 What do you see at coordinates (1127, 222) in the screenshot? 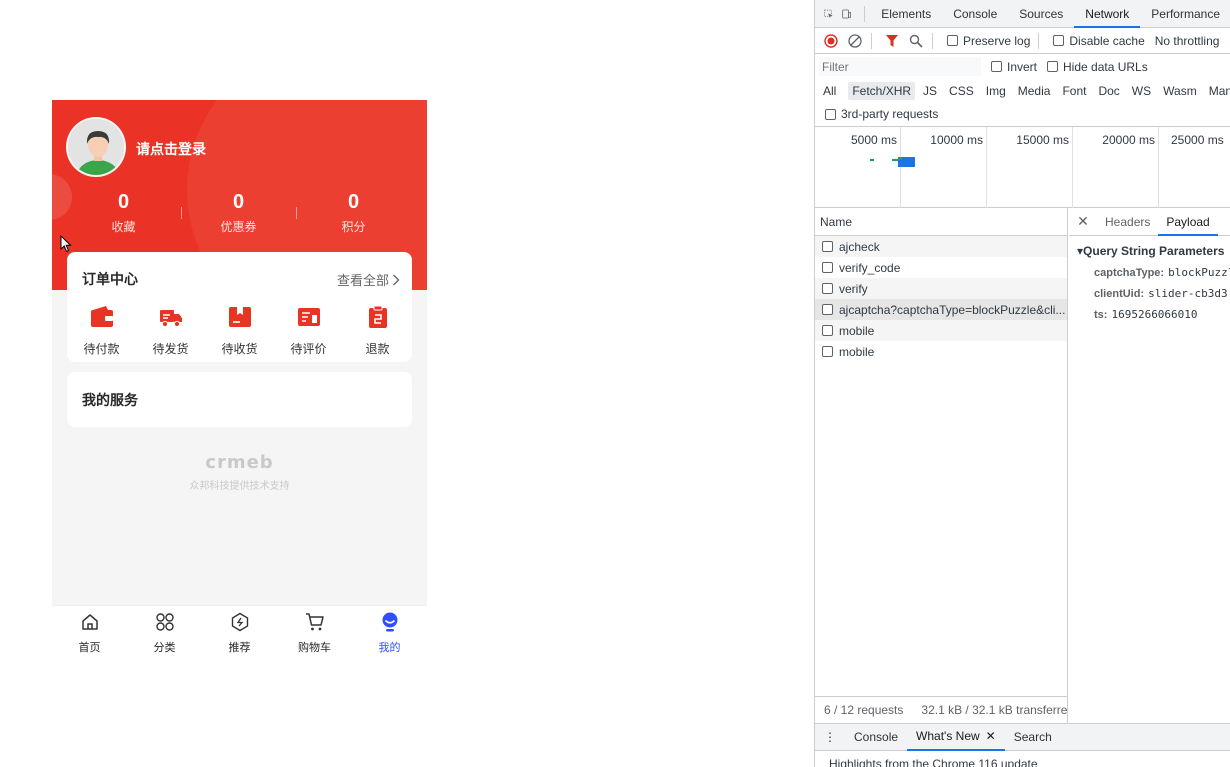
I see `tab-headers: Headers` at bounding box center [1127, 222].